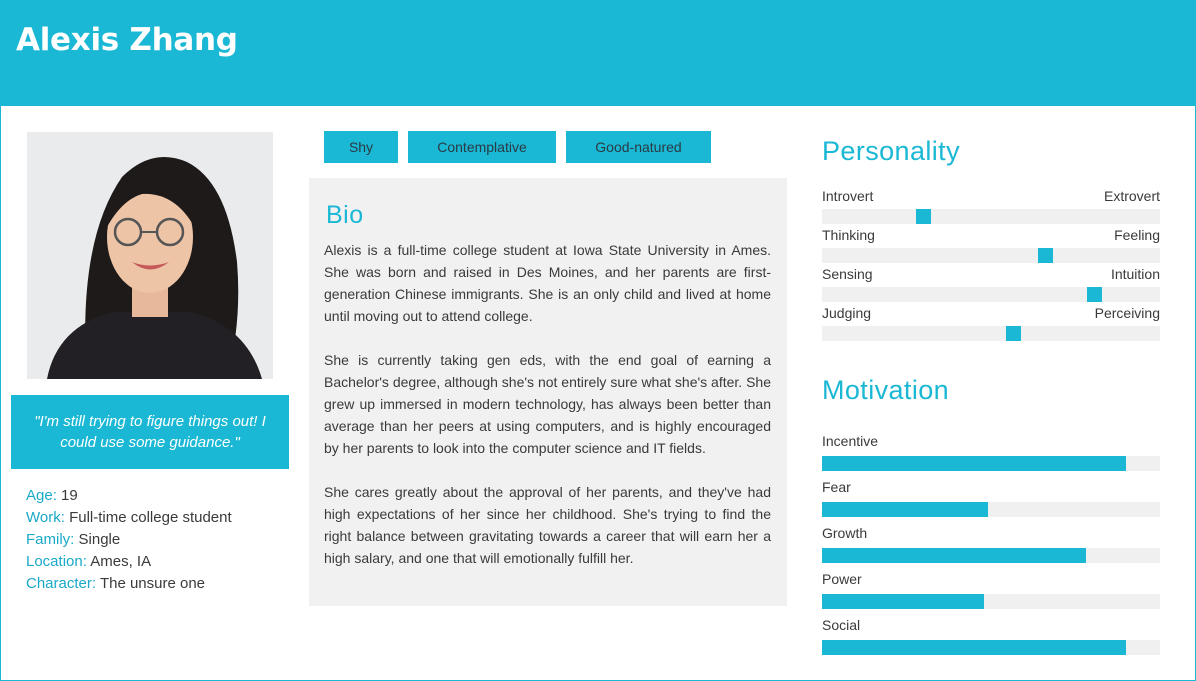  I want to click on trait-labels-introvert-extrovert: Introvert Extrovert, so click(991, 196).